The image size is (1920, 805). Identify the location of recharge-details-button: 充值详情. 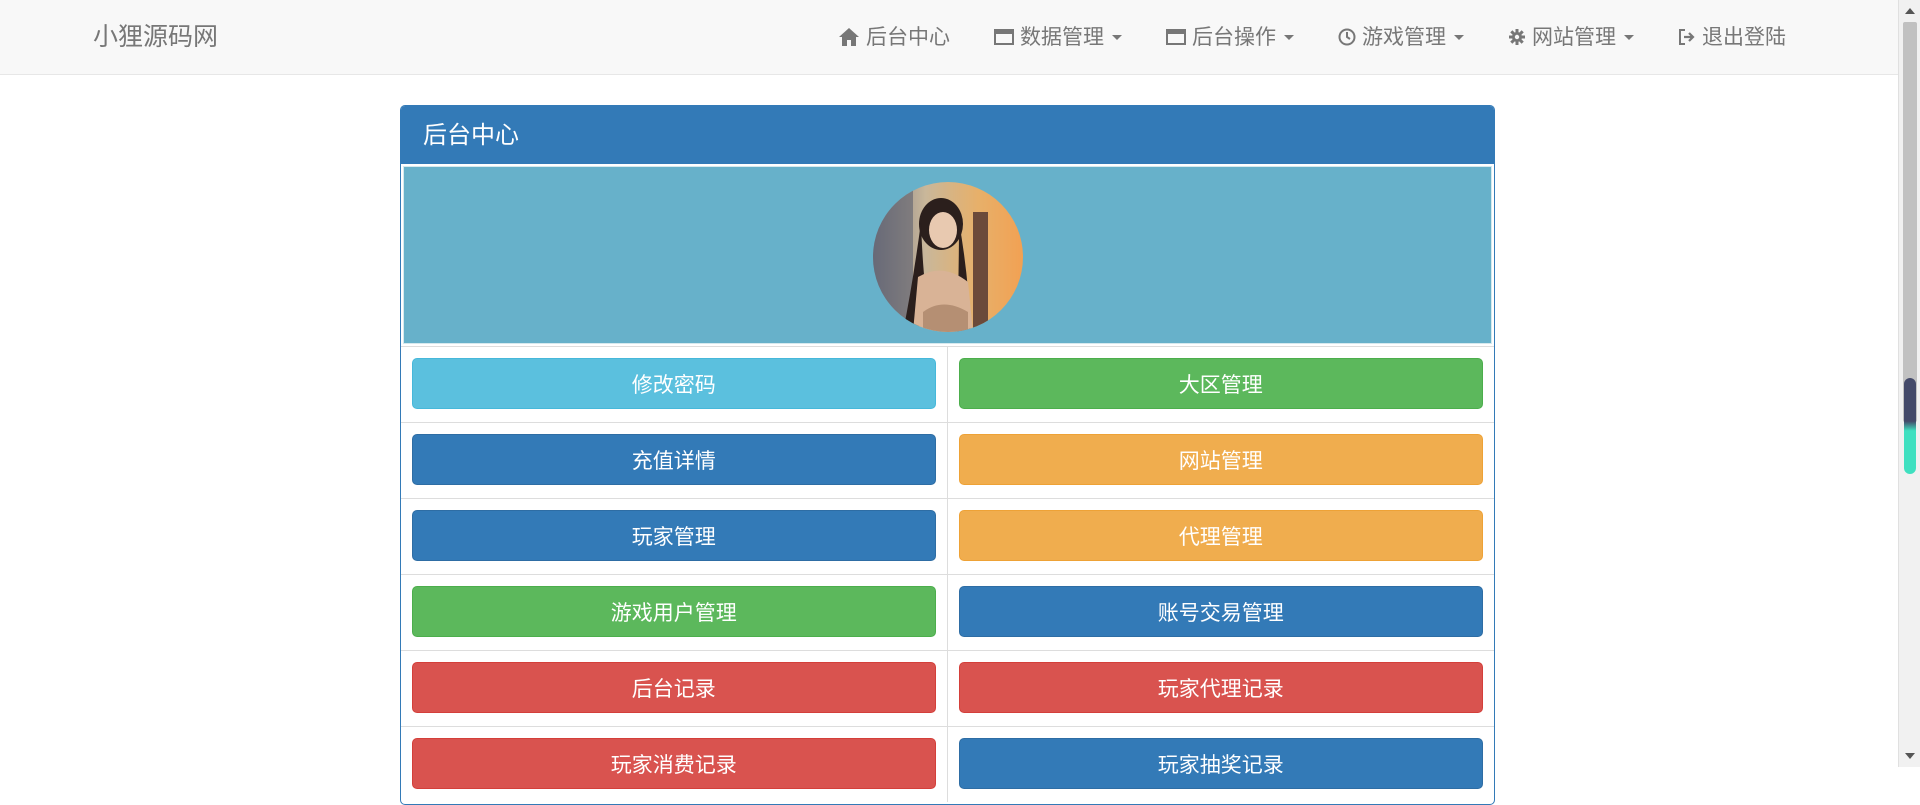
(674, 459).